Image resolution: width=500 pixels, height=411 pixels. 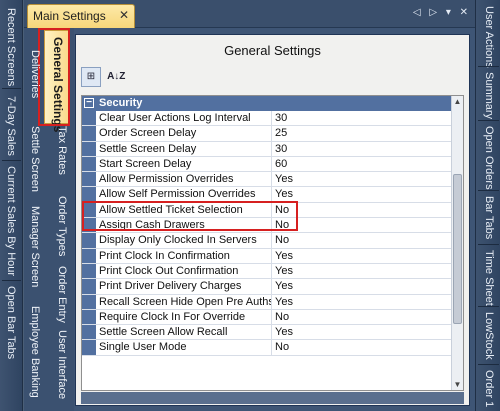 I want to click on property-row: Allow Settled Ticket Selection No, so click(x=272, y=210).